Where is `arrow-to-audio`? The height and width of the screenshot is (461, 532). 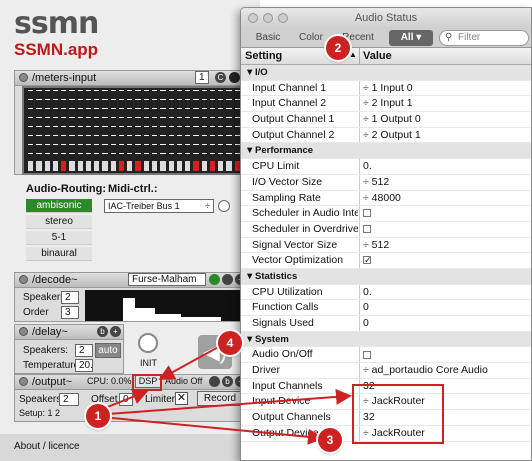
arrow-to-audio is located at coordinates (190, 362).